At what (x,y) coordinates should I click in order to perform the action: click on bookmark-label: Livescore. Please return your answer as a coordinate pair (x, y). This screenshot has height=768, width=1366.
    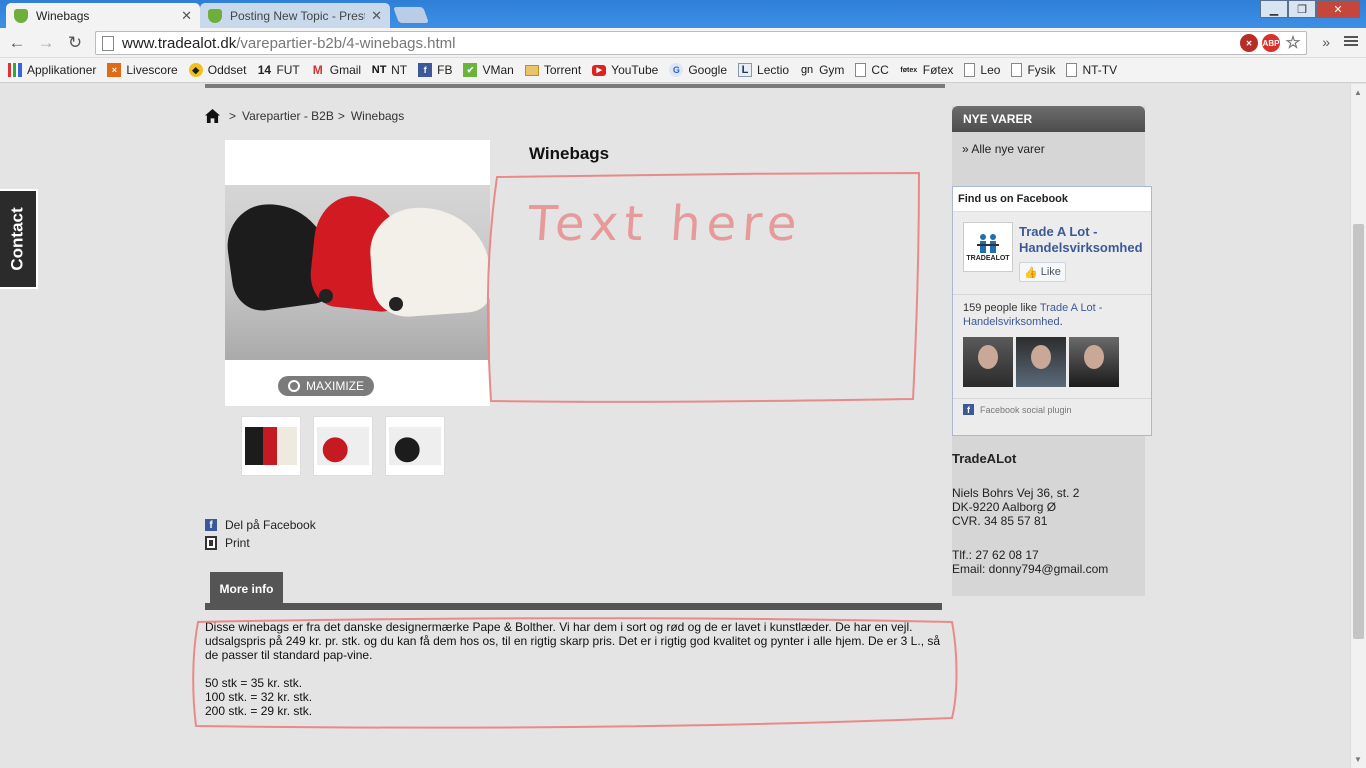
    Looking at the image, I should click on (152, 70).